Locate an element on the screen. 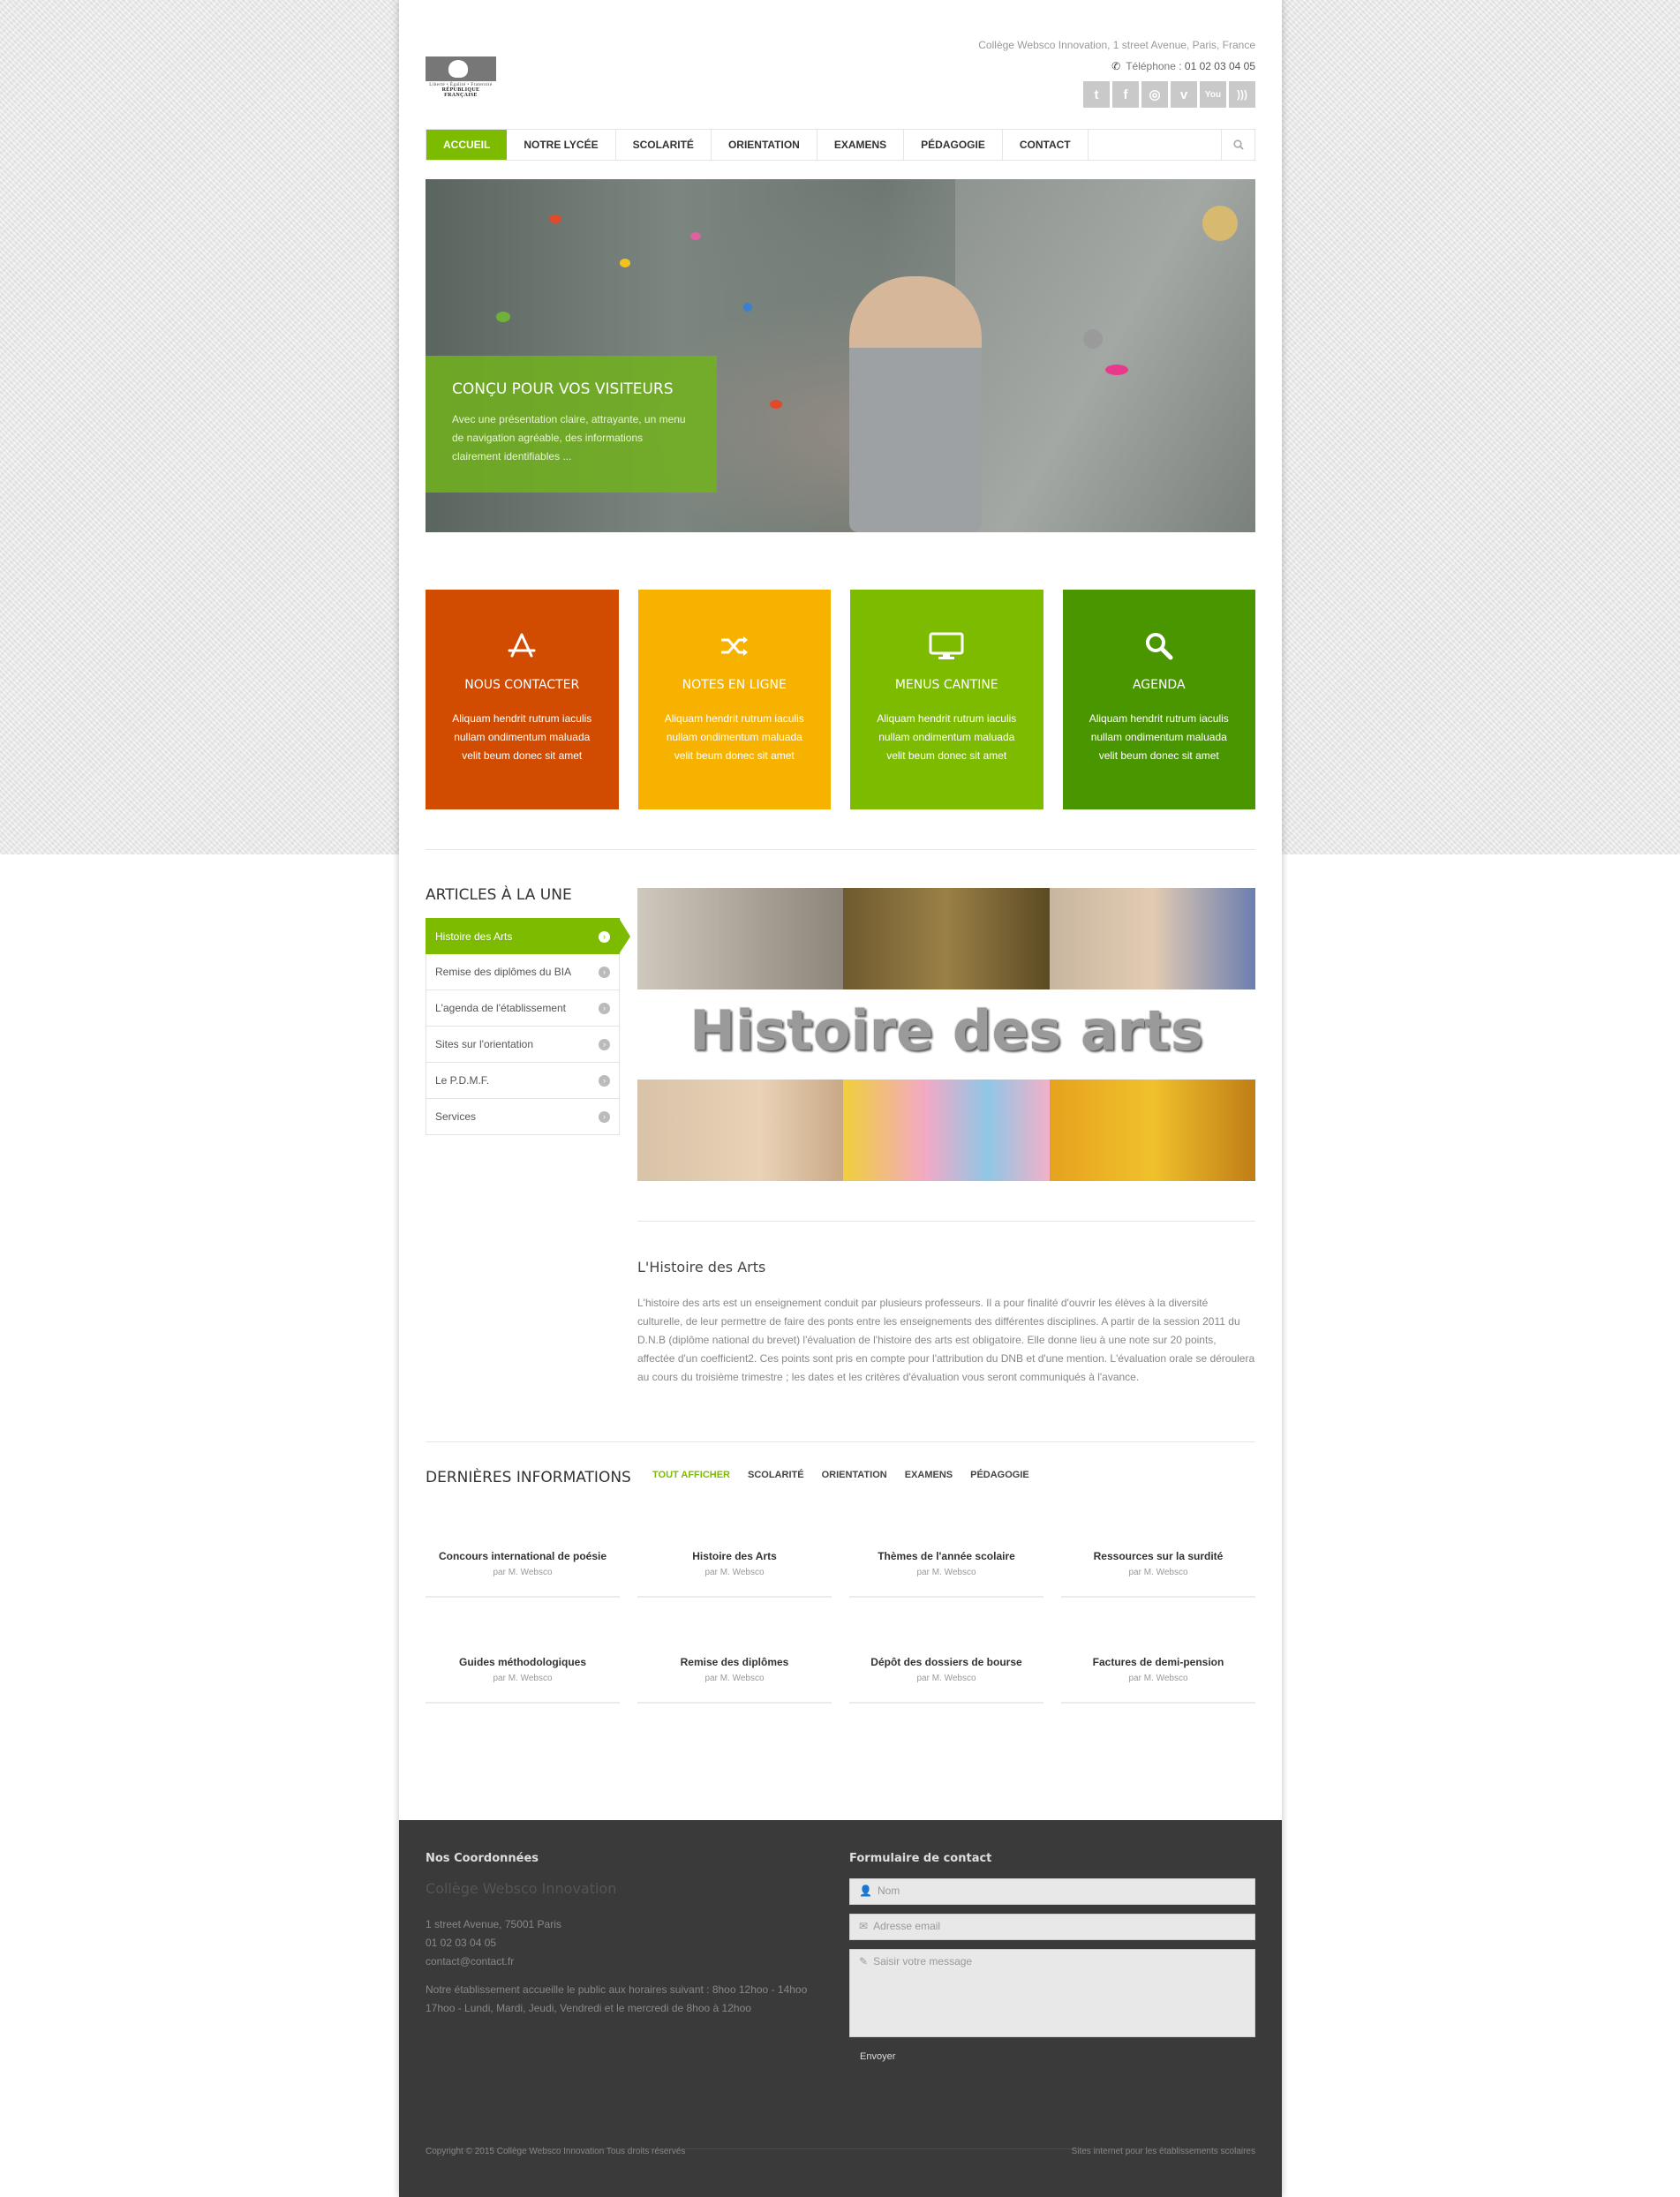 The image size is (1680, 2197). message-placeholder: Saisir votre message is located at coordinates (923, 1962).